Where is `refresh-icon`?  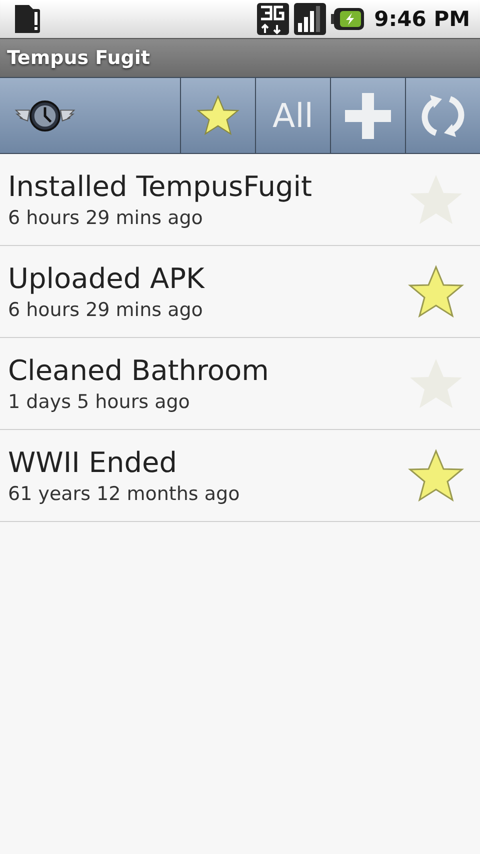 refresh-icon is located at coordinates (443, 115).